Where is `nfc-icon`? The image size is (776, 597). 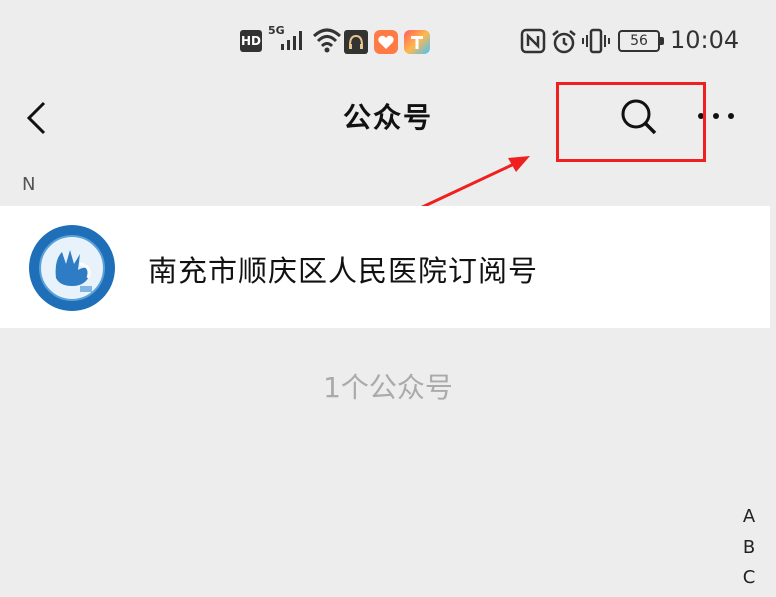 nfc-icon is located at coordinates (533, 41).